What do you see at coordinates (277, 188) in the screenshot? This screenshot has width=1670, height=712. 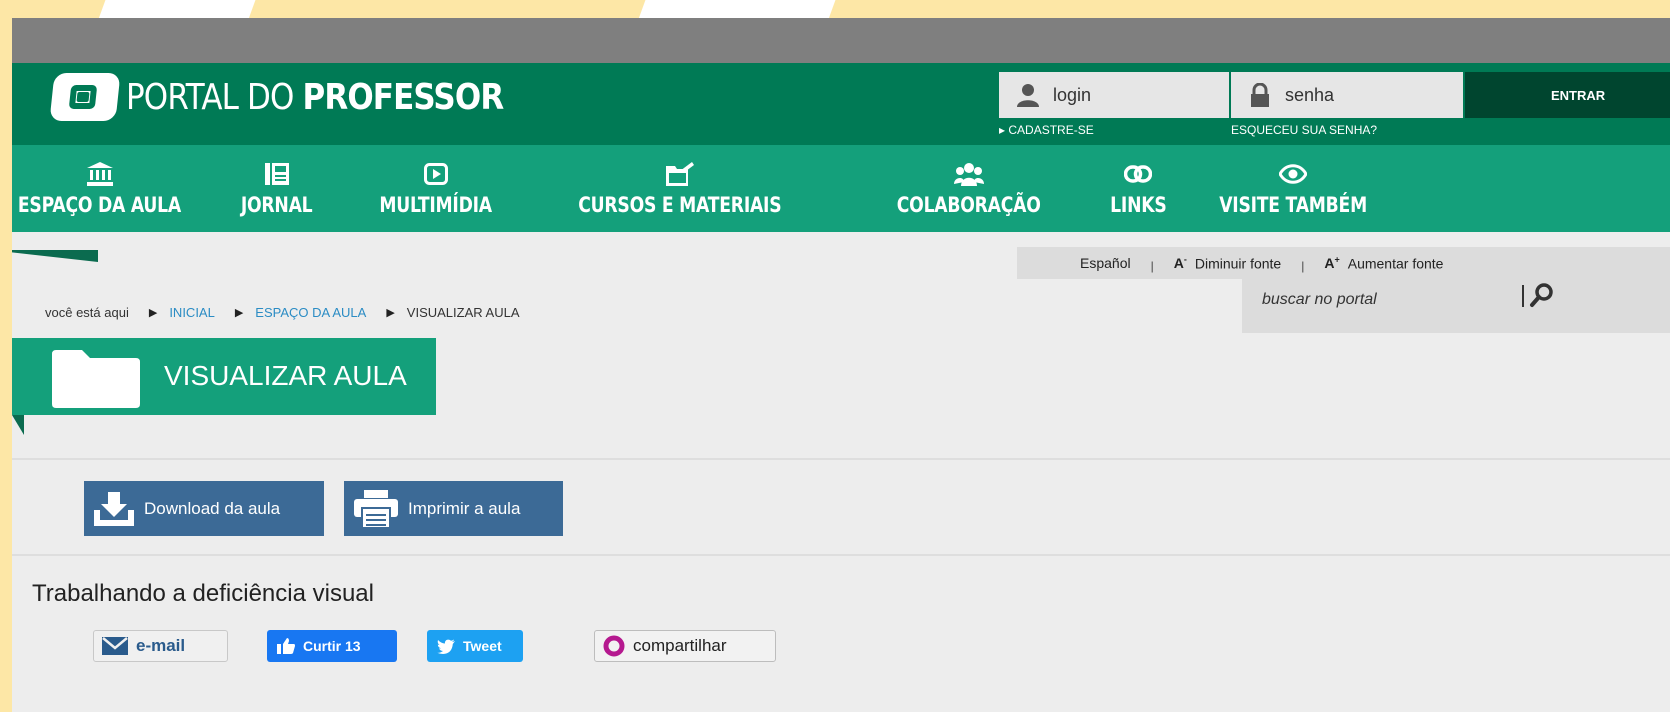 I see `nav-item-jornal: JORNAL` at bounding box center [277, 188].